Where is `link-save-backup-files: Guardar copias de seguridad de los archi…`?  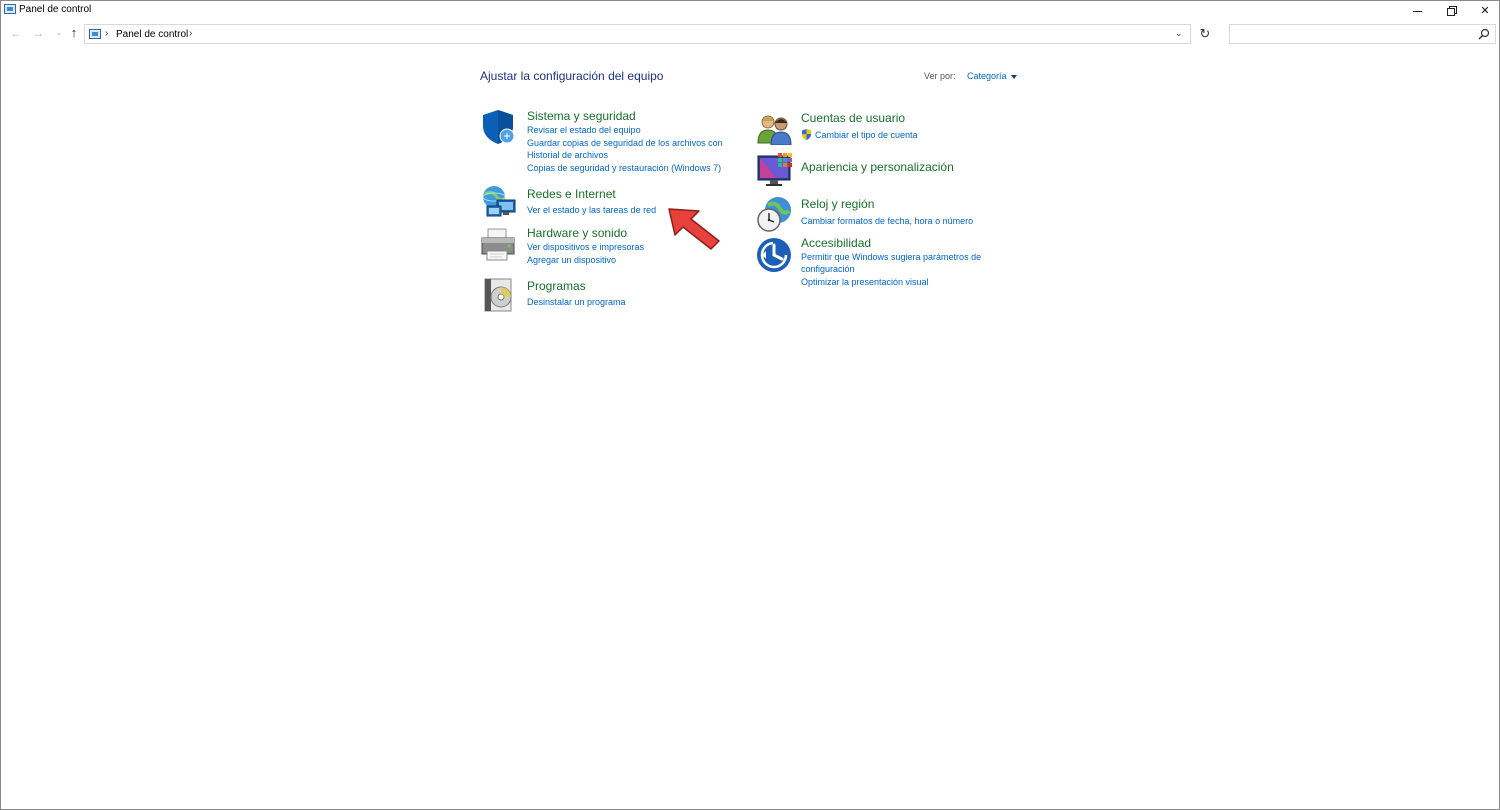 link-save-backup-files: Guardar copias de seguridad de los archi… is located at coordinates (625, 143).